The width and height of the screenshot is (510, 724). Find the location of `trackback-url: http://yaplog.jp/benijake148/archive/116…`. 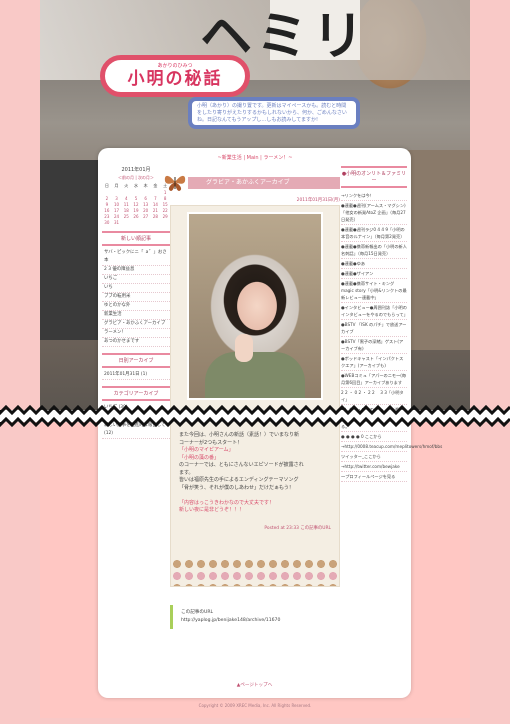

trackback-url: http://yaplog.jp/benijake148/archive/116… is located at coordinates (256, 621).